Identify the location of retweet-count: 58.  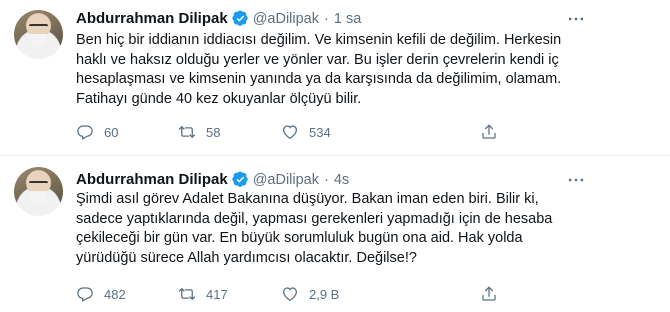
(213, 132).